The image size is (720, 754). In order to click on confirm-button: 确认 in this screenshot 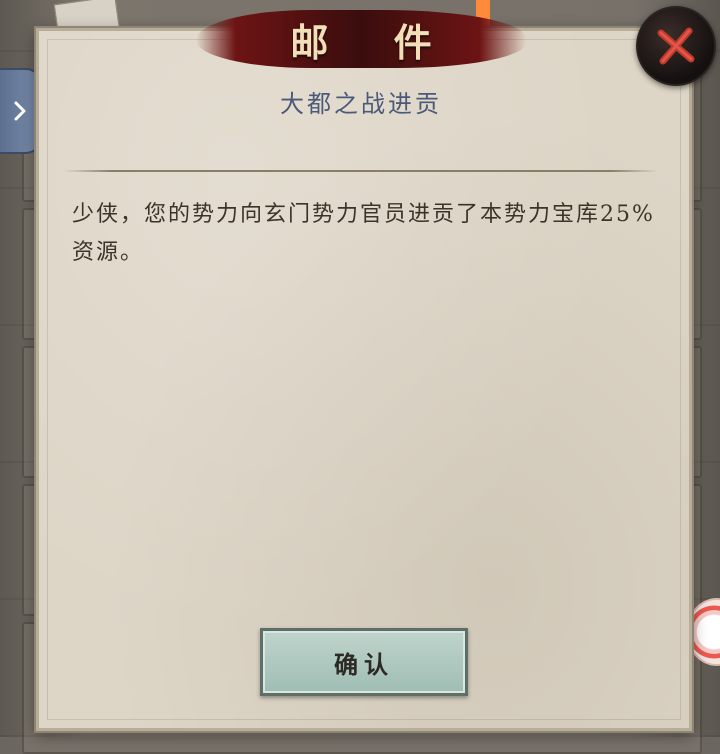, I will do `click(364, 662)`.